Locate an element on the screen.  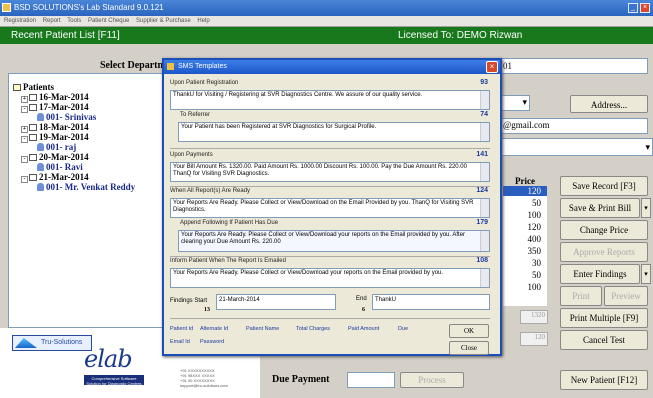
print-multiple-button: Print Multiple [F9] is located at coordinates (604, 318).